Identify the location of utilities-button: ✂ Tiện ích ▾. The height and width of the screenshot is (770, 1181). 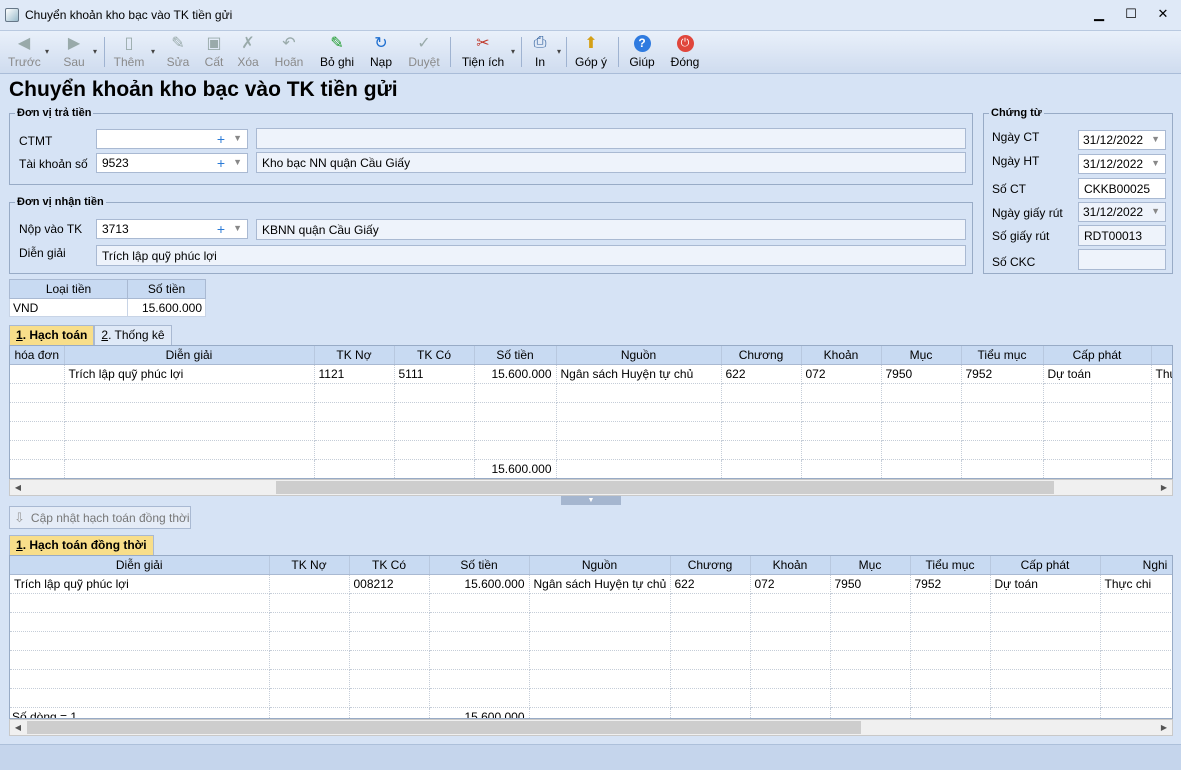
(487, 53).